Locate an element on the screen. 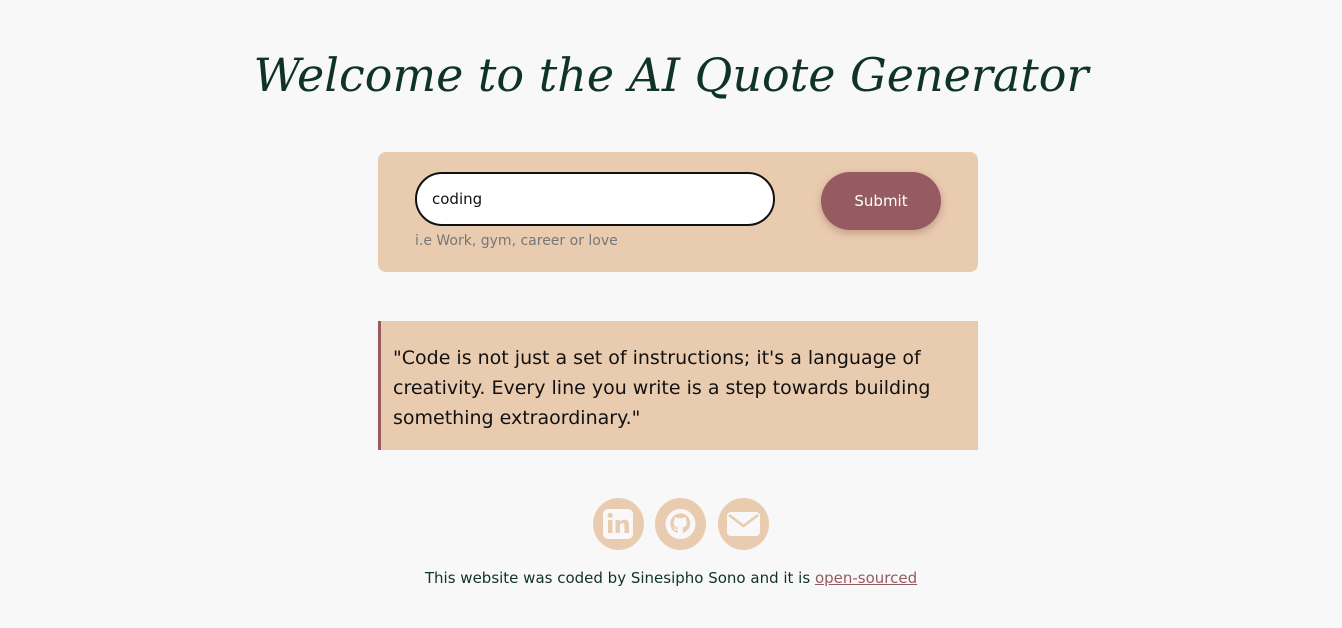 This screenshot has width=1342, height=628. social-links is located at coordinates (683, 524).